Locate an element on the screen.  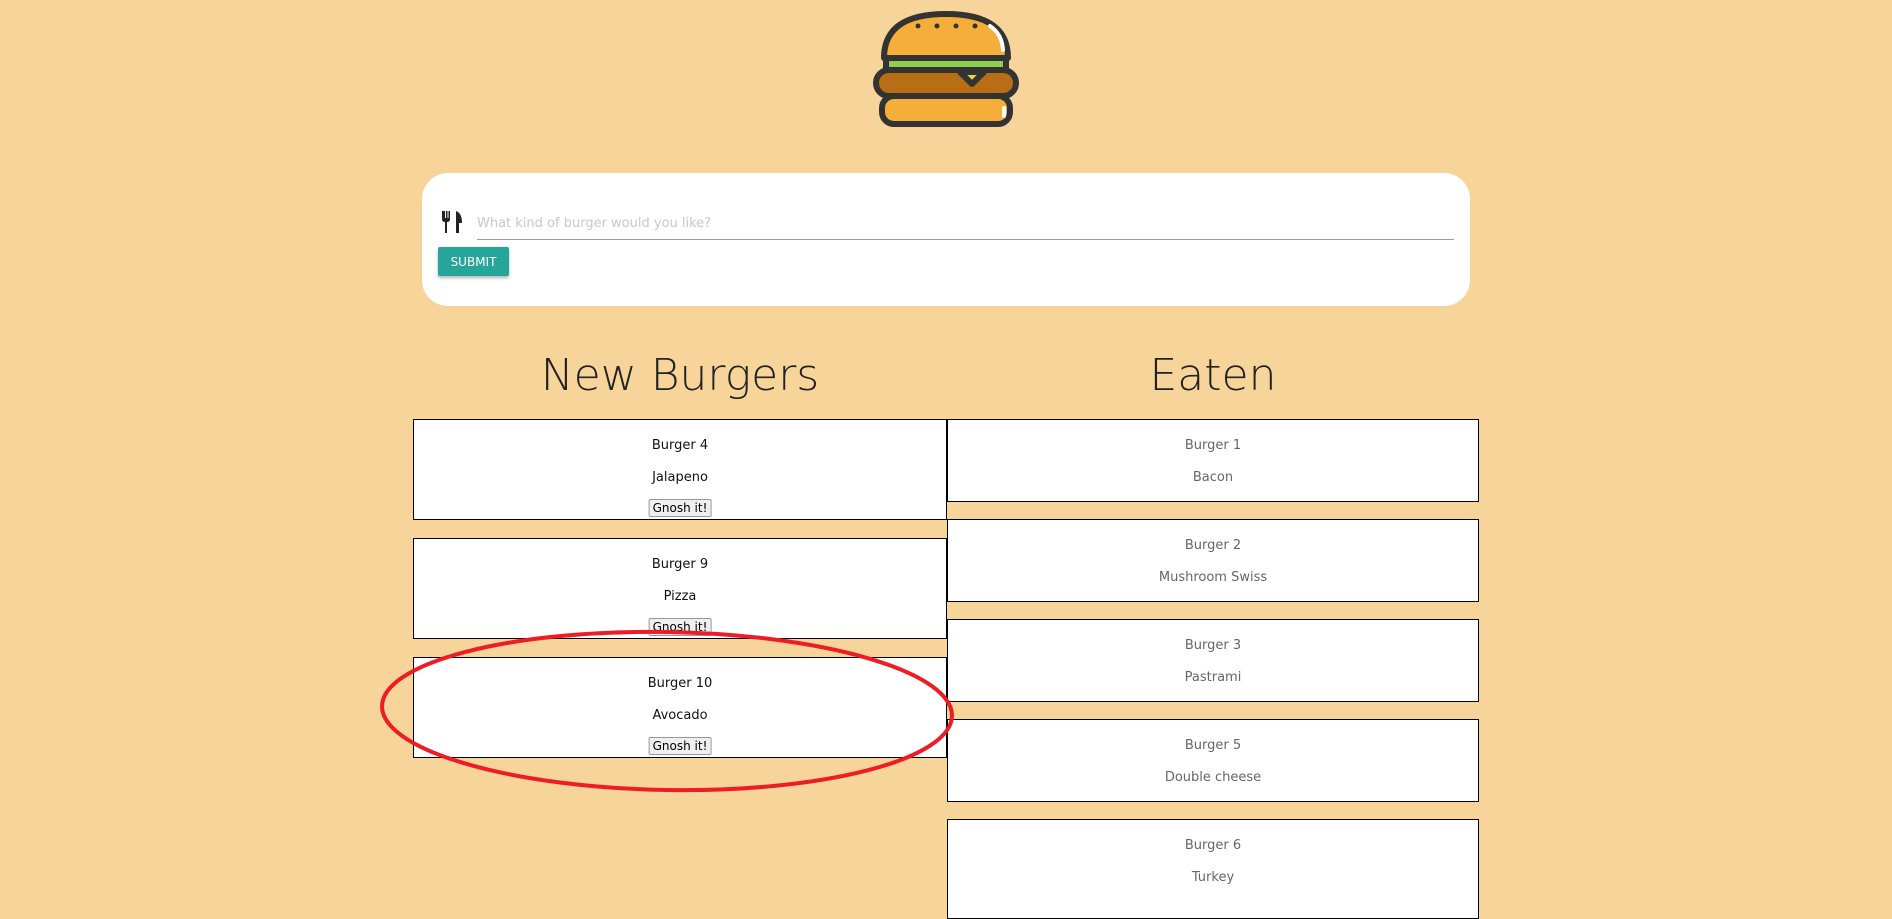
burger-type: Bacon is located at coordinates (1213, 477).